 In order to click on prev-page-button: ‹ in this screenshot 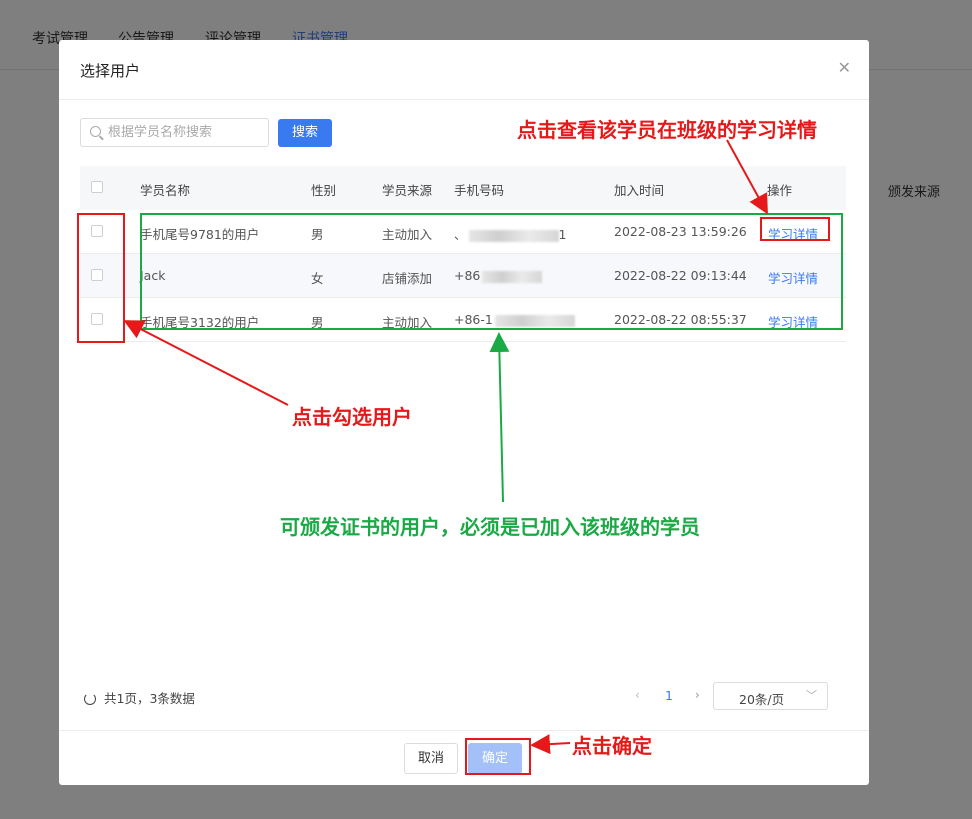, I will do `click(637, 695)`.